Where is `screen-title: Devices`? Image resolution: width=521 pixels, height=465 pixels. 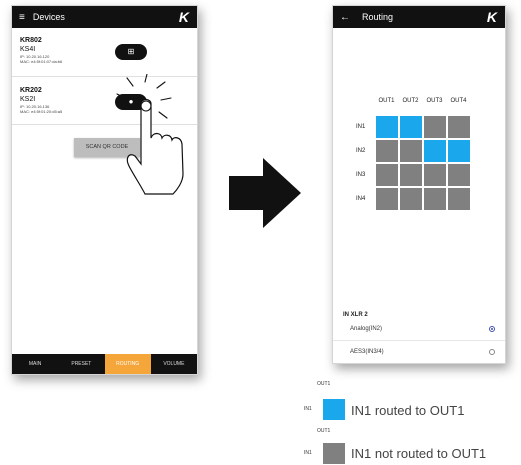 screen-title: Devices is located at coordinates (48, 17).